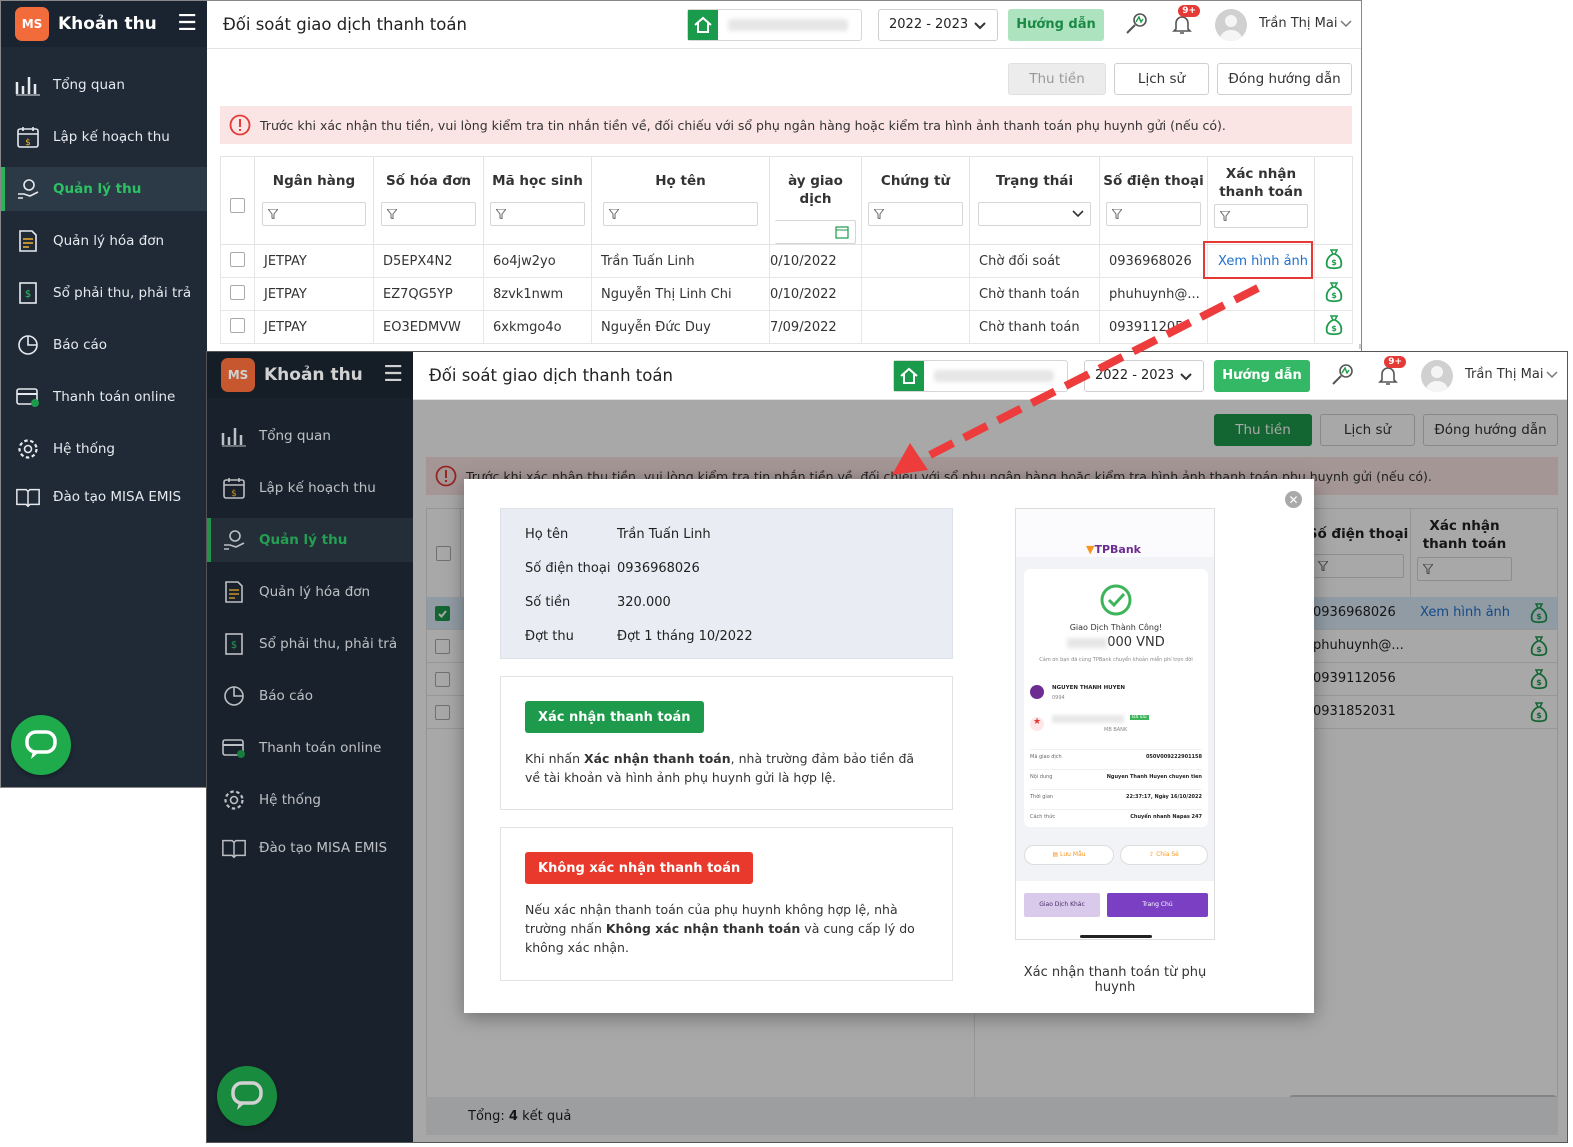  What do you see at coordinates (314, 200) in the screenshot?
I see `column-header-0: Ngân hàng` at bounding box center [314, 200].